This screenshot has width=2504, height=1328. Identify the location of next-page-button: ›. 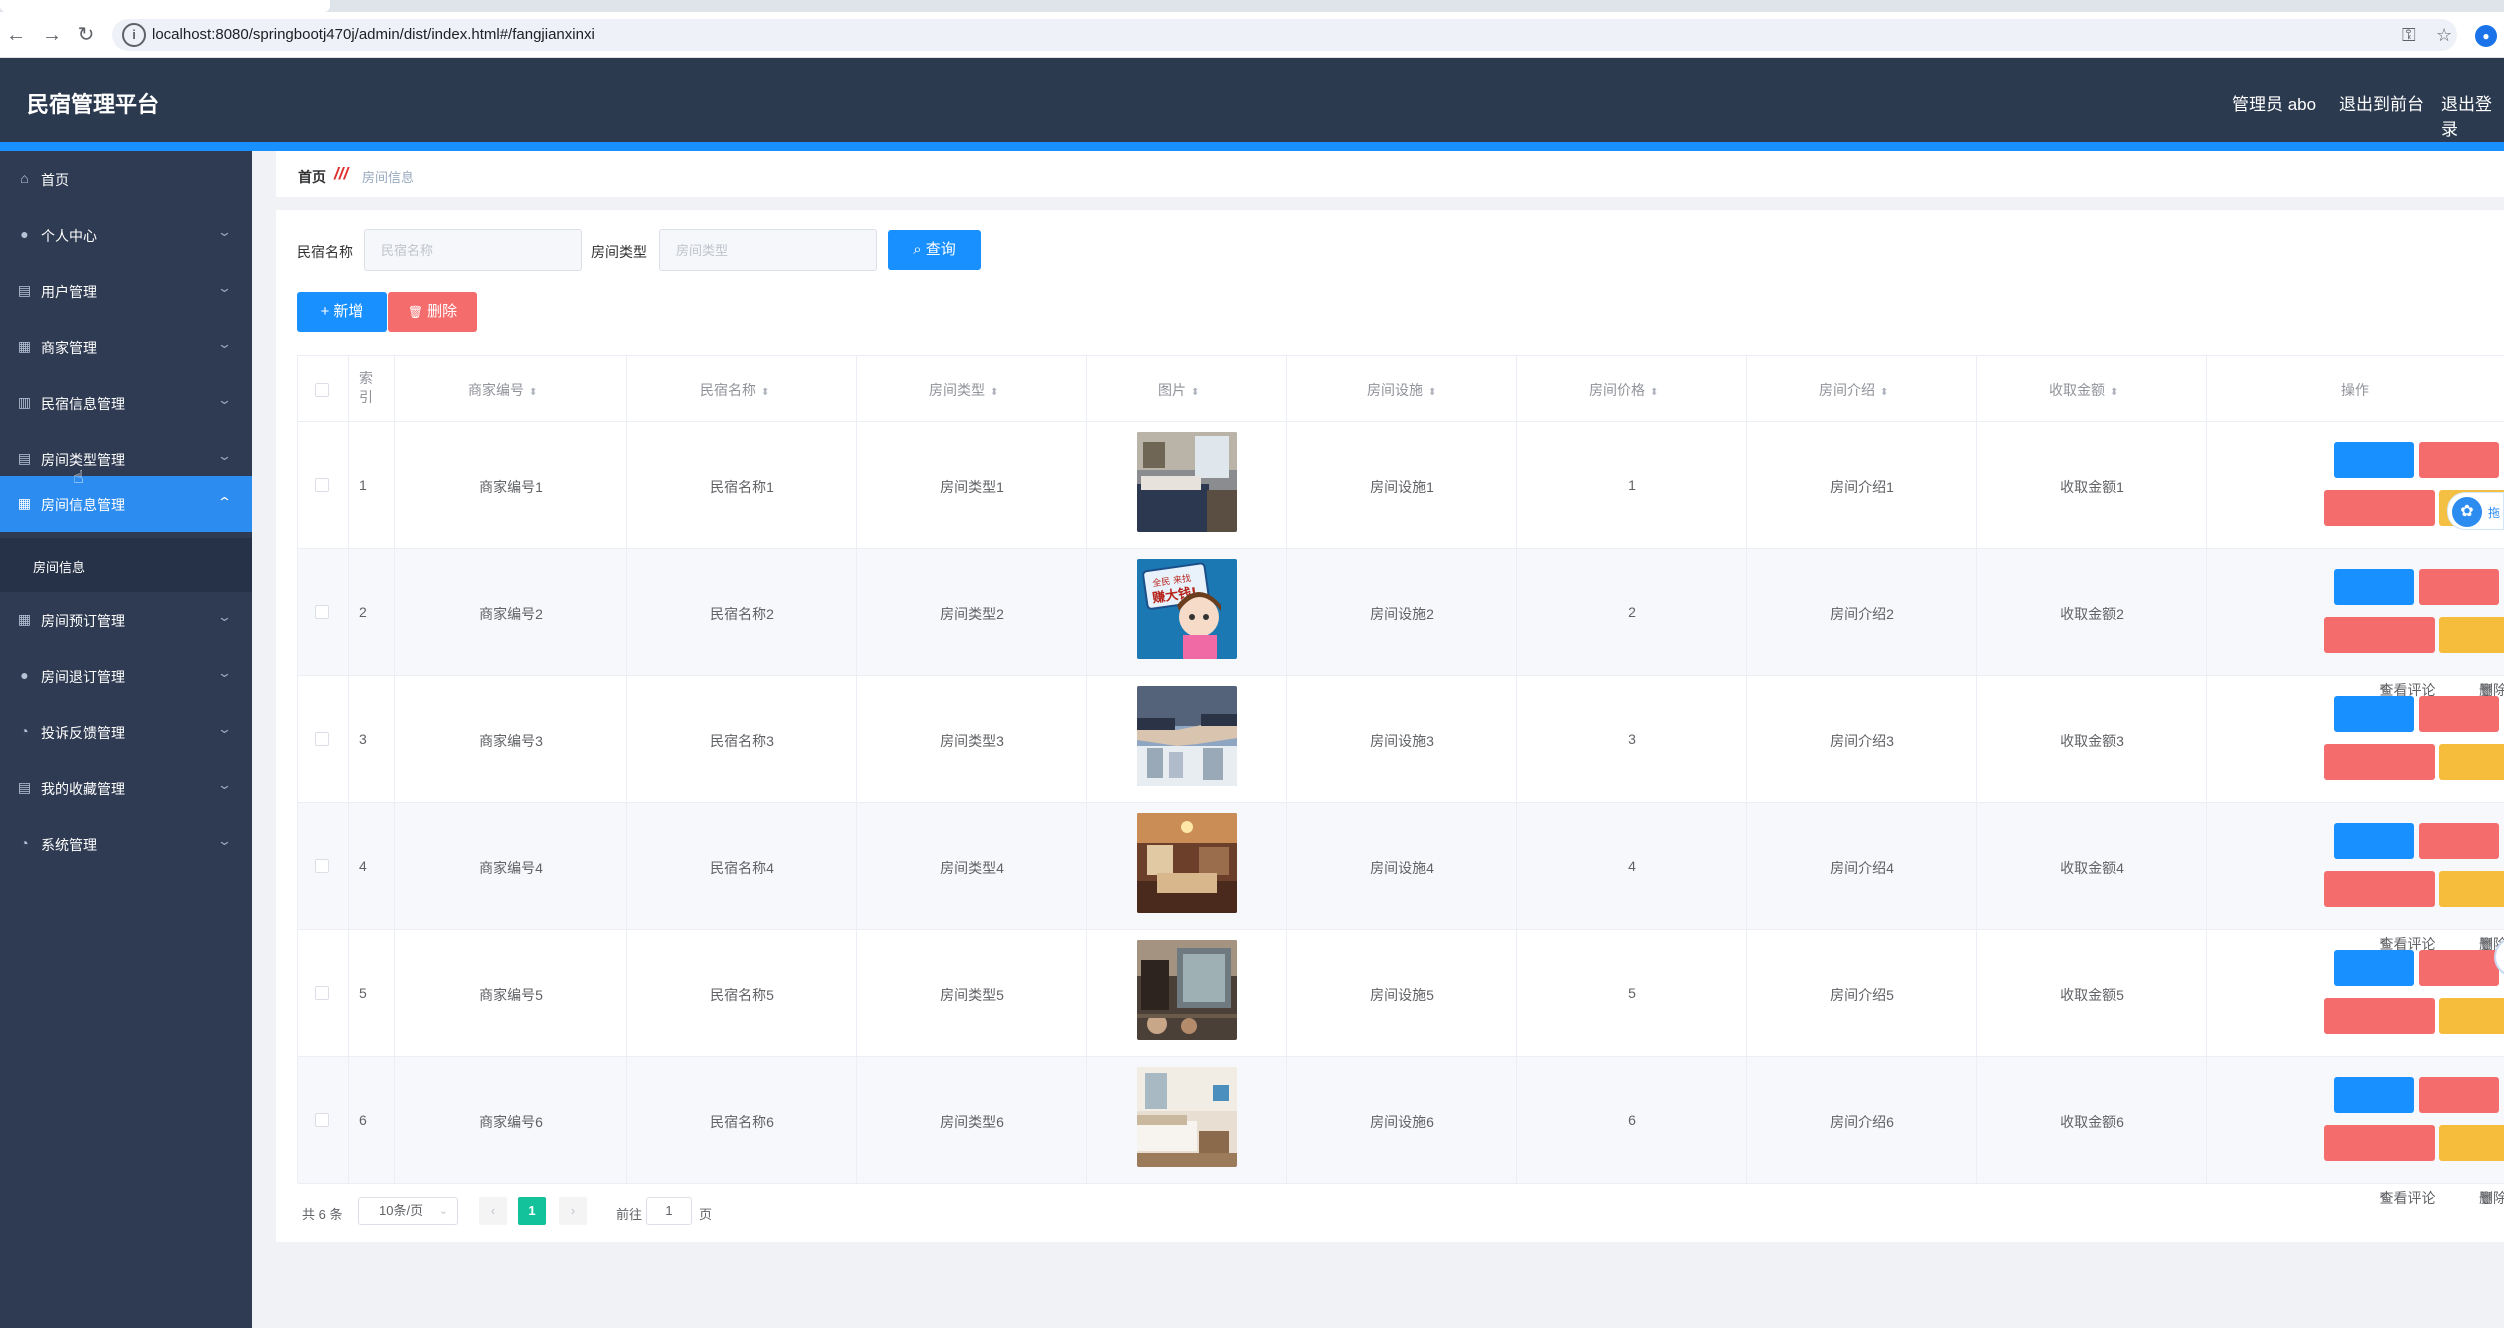
(573, 1211).